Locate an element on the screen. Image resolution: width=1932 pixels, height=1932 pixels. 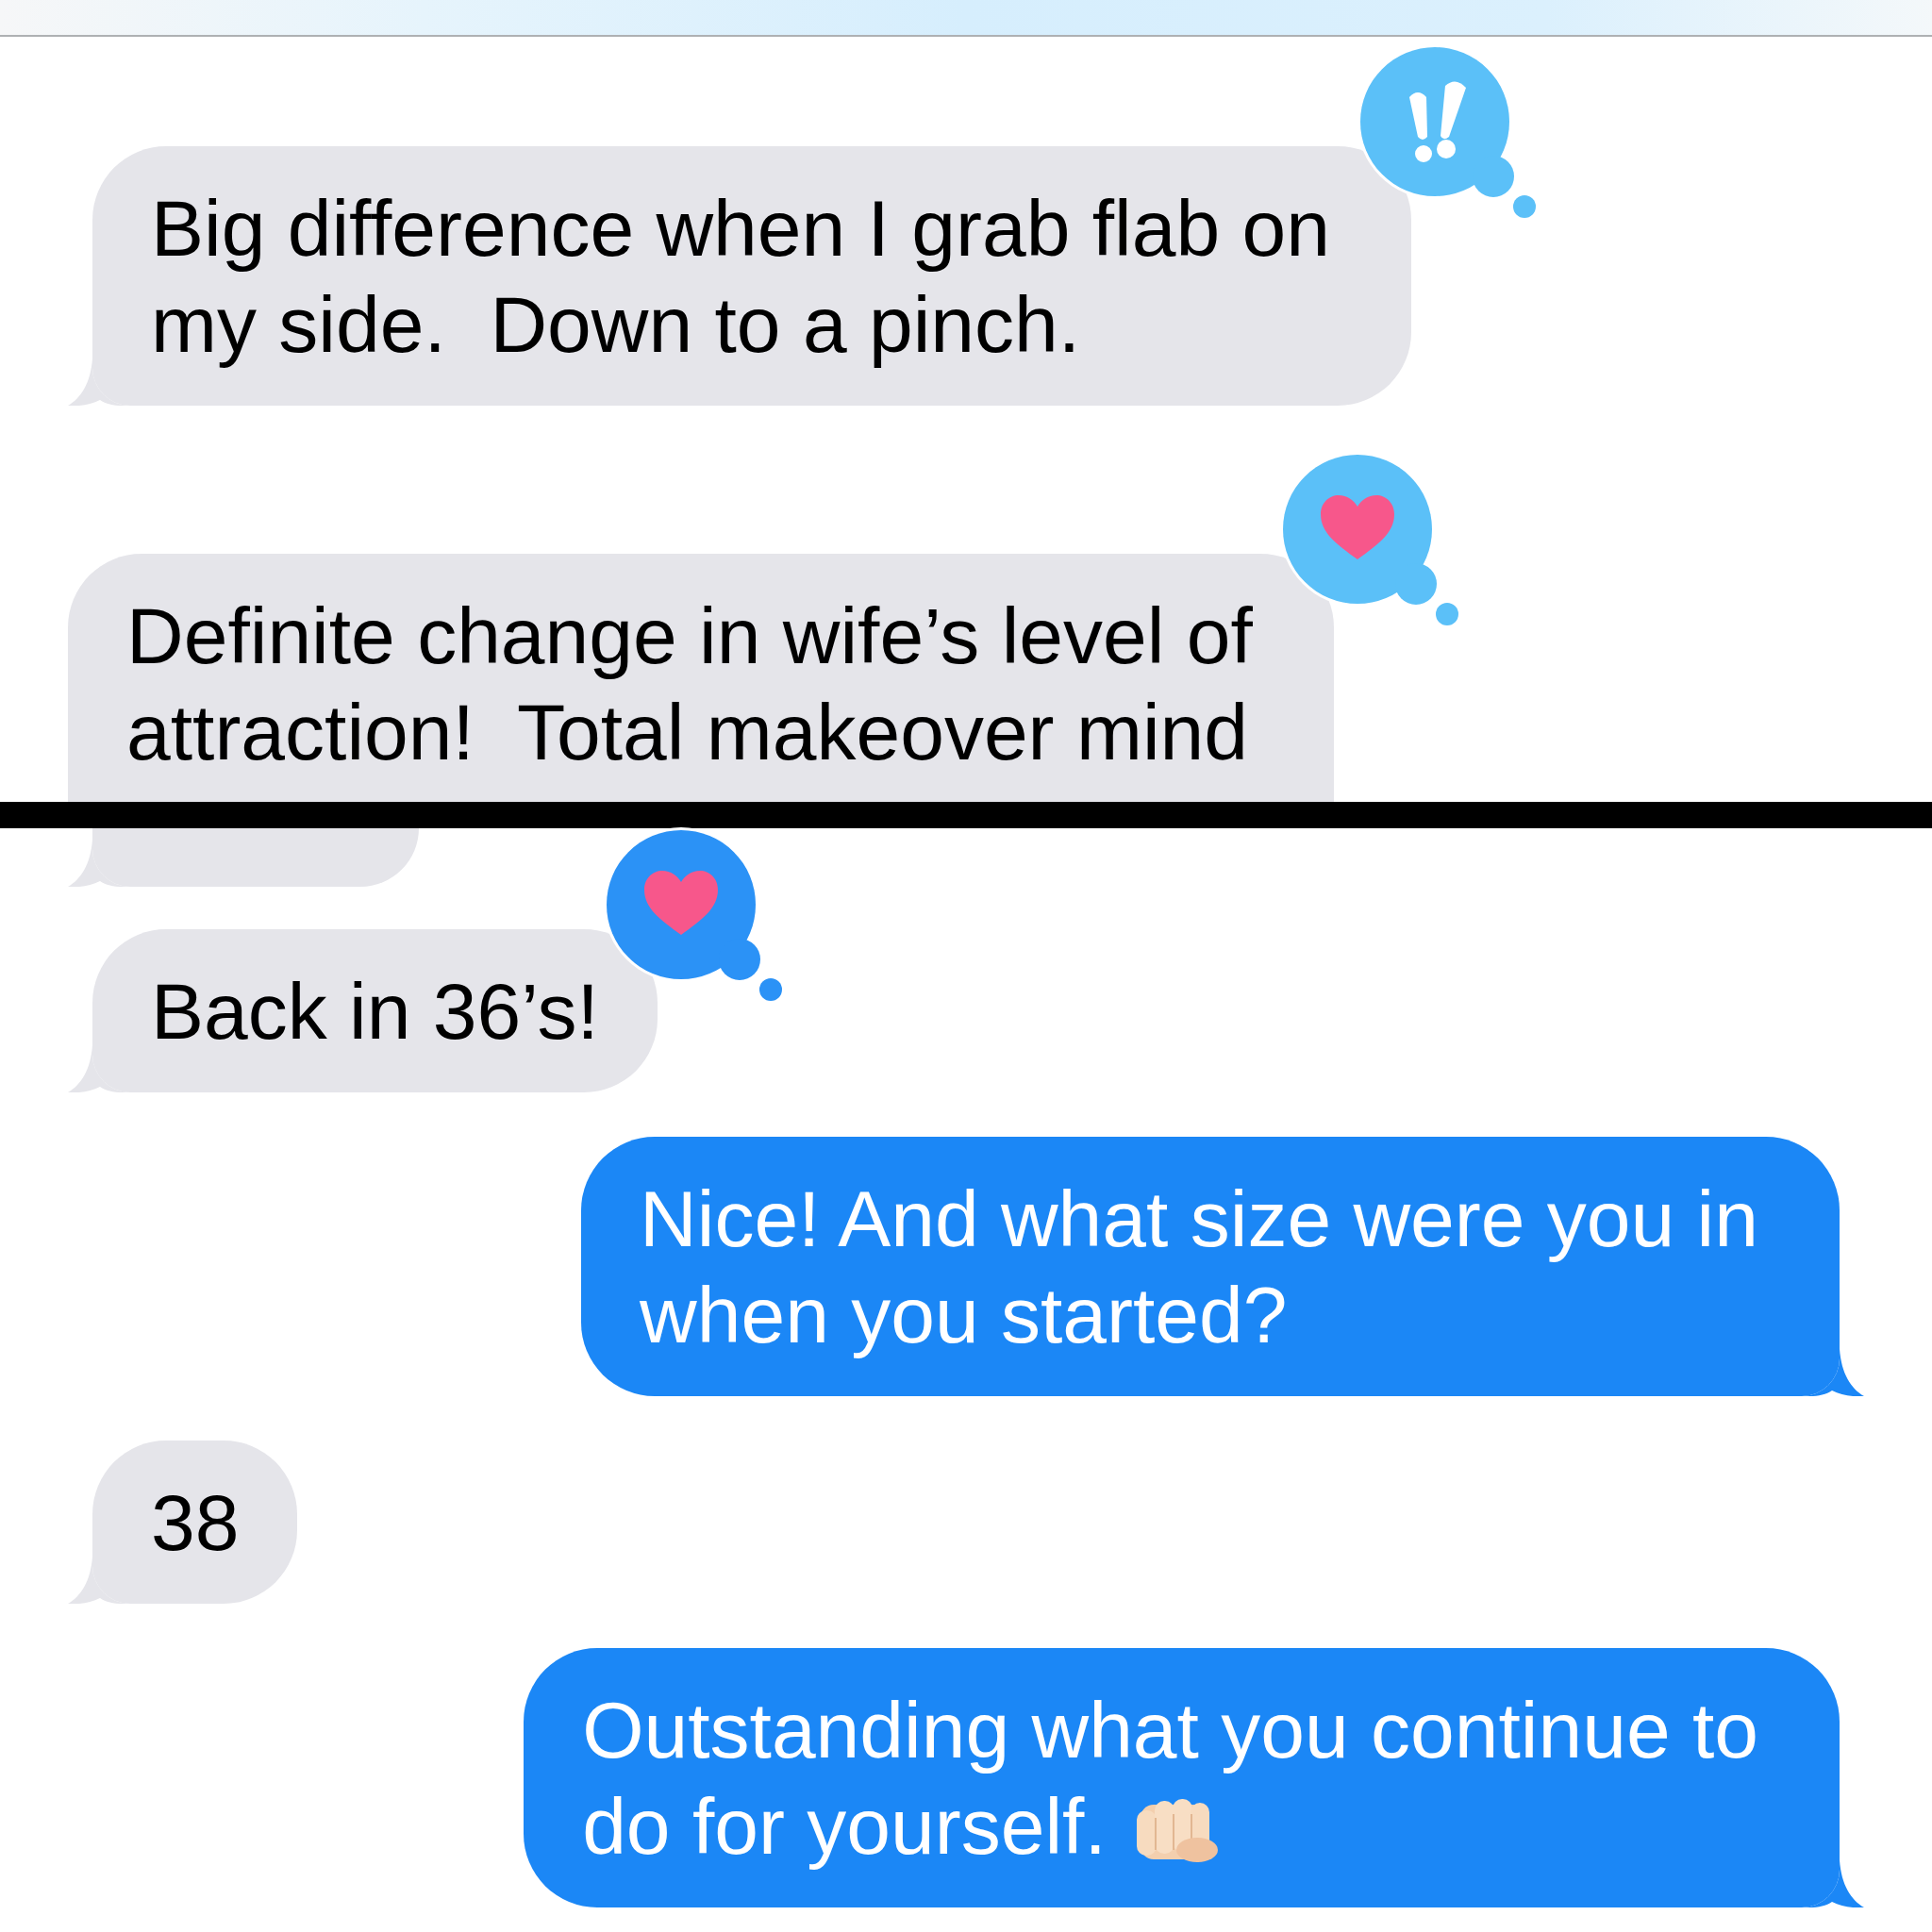
message-text: Outstanding what you continue to do for yourself. is located at coordinates (1170, 1778).